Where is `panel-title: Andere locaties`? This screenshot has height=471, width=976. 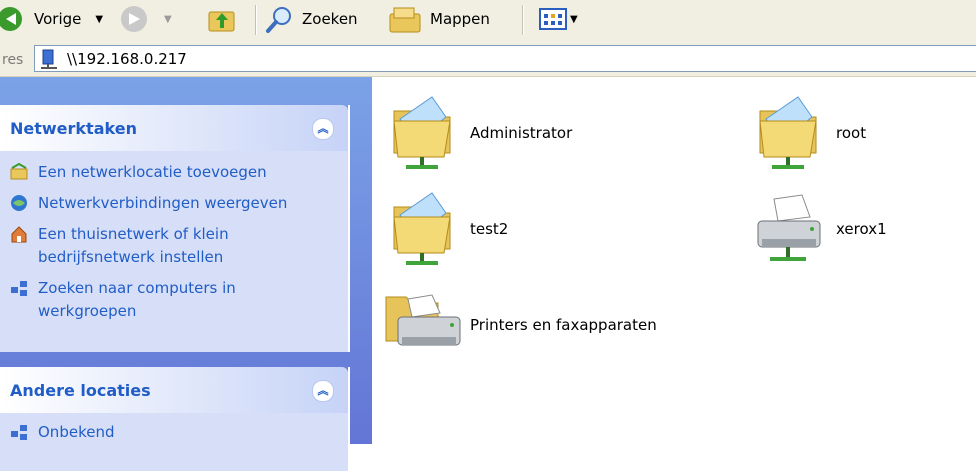 panel-title: Andere locaties is located at coordinates (80, 390).